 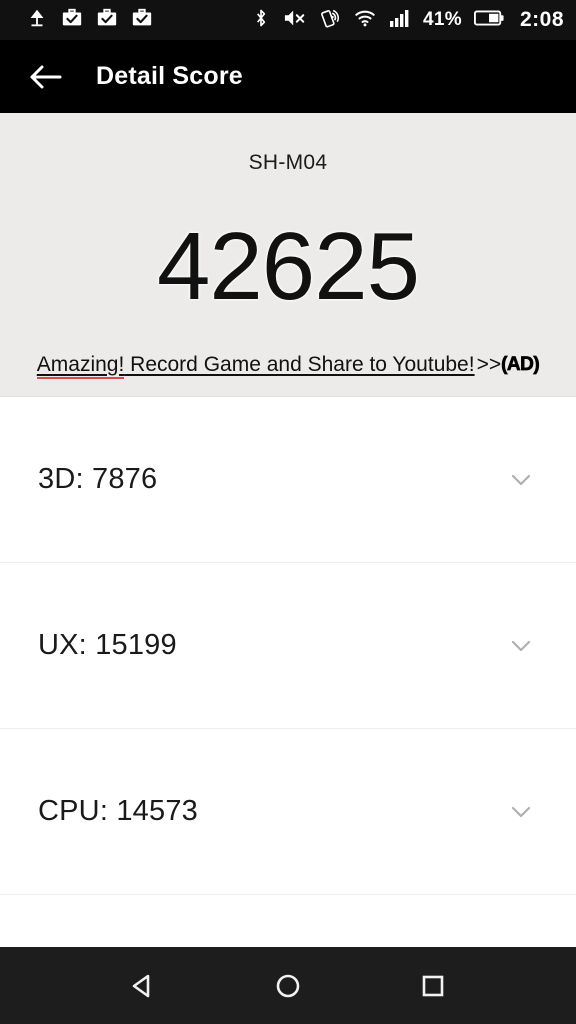 I want to click on lamp-icon, so click(x=37, y=20).